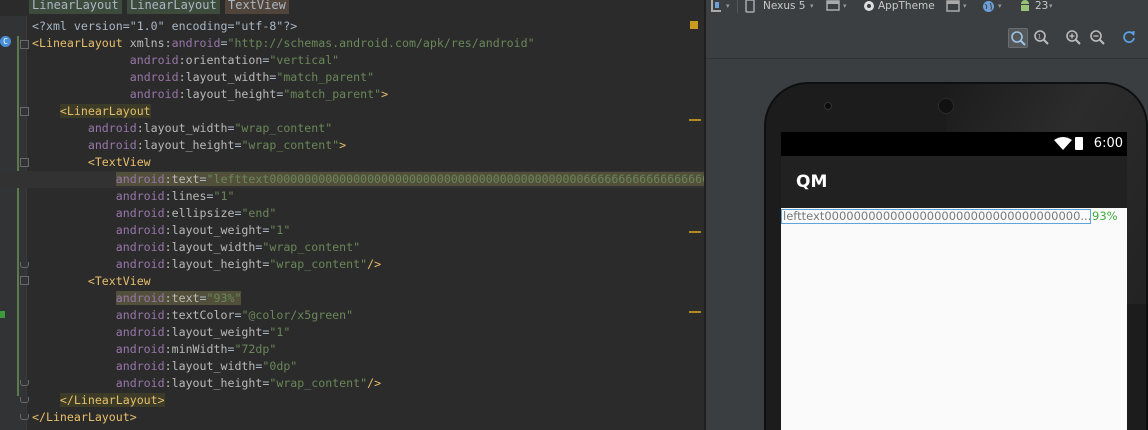  I want to click on code-line: android:layout_width="match_parent", so click(352, 77).